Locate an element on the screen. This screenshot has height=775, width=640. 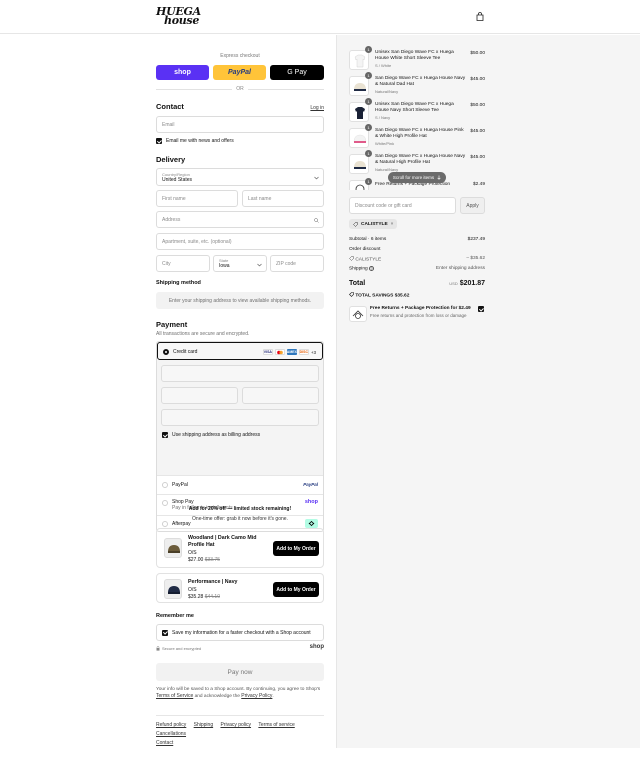
zip-field: ZIP code is located at coordinates (297, 263).